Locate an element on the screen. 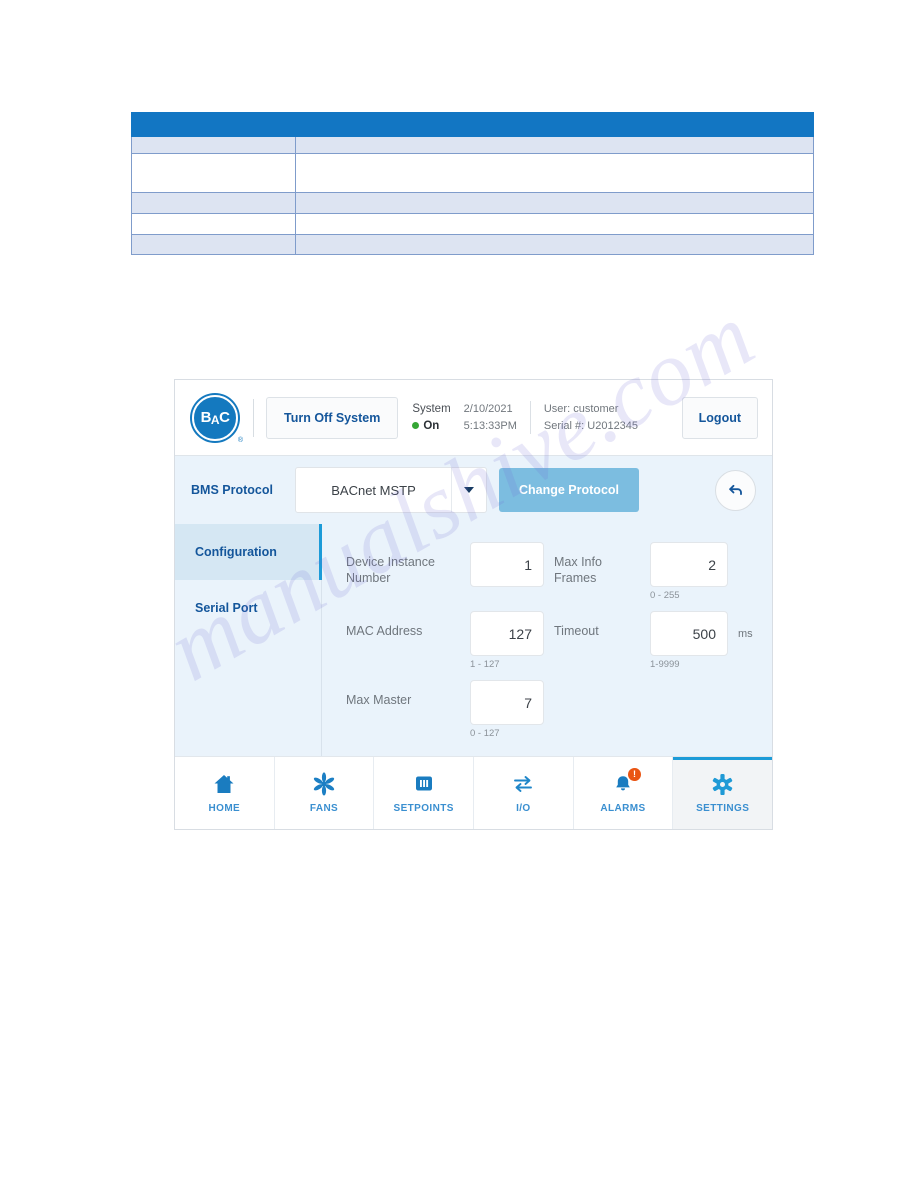 This screenshot has height=1188, width=918. header-divider is located at coordinates (253, 417).